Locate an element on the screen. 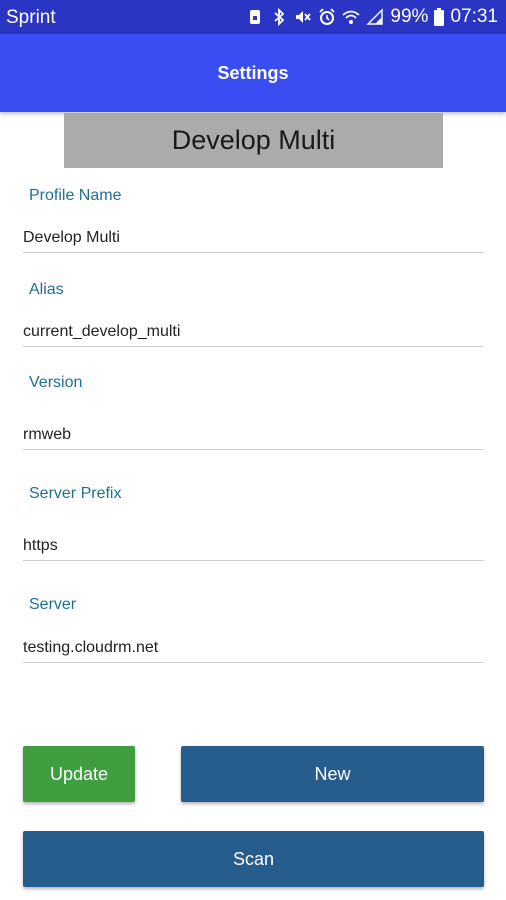  status-bar: Sprint 99% 07:31 is located at coordinates (253, 17).